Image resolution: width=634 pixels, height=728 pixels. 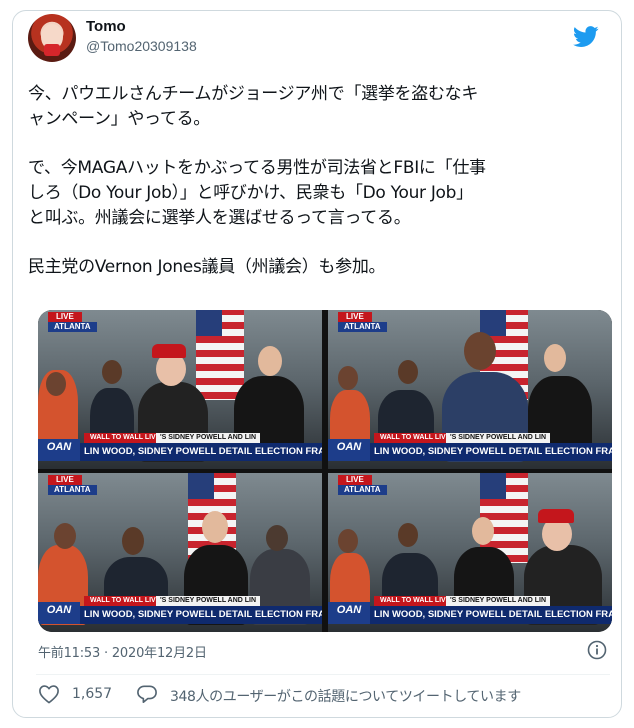 What do you see at coordinates (119, 119) in the screenshot?
I see `tweet-line: ャンペーン」やってる。` at bounding box center [119, 119].